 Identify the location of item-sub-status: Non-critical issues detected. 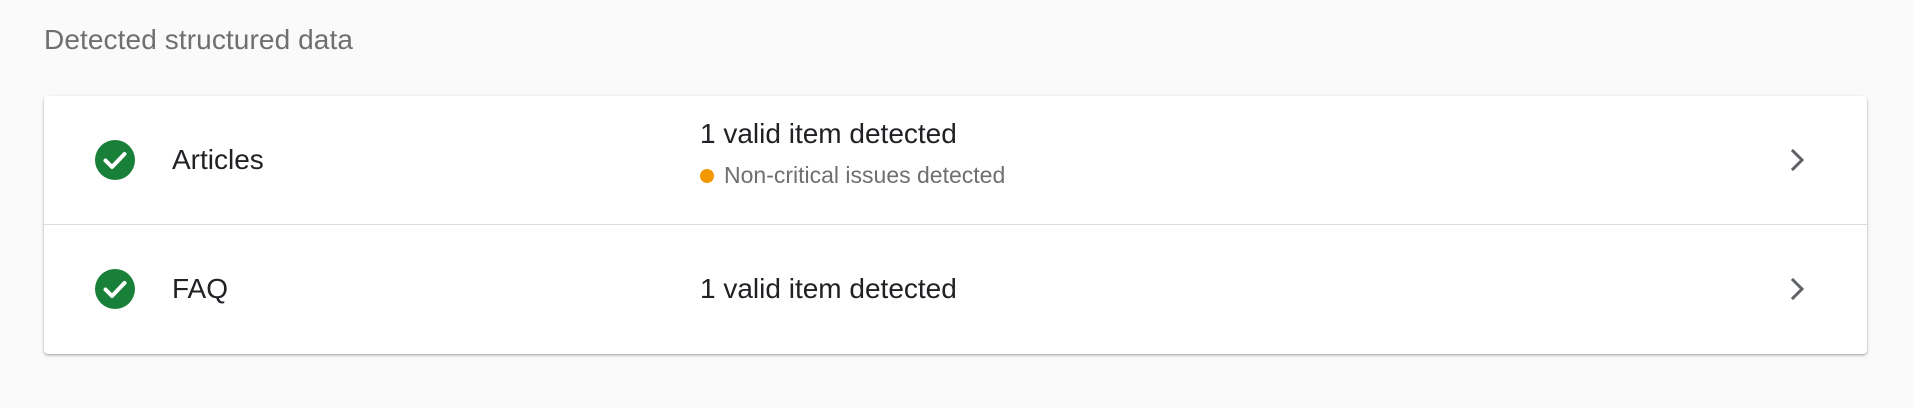
(852, 175).